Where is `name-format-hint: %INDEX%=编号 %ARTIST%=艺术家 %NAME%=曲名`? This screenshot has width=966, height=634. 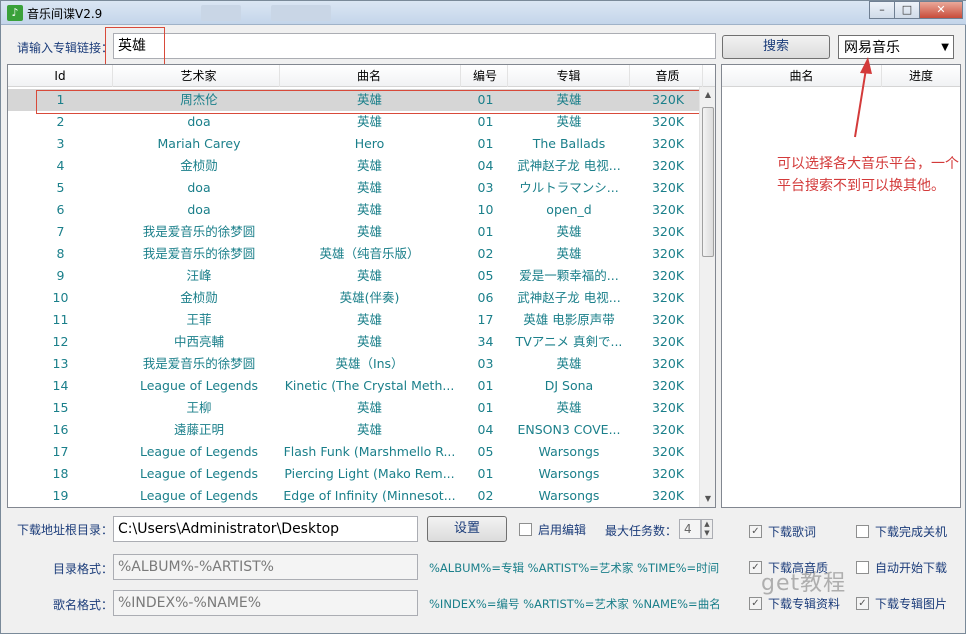
name-format-hint: %INDEX%=编号 %ARTIST%=艺术家 %NAME%=曲名 is located at coordinates (575, 604).